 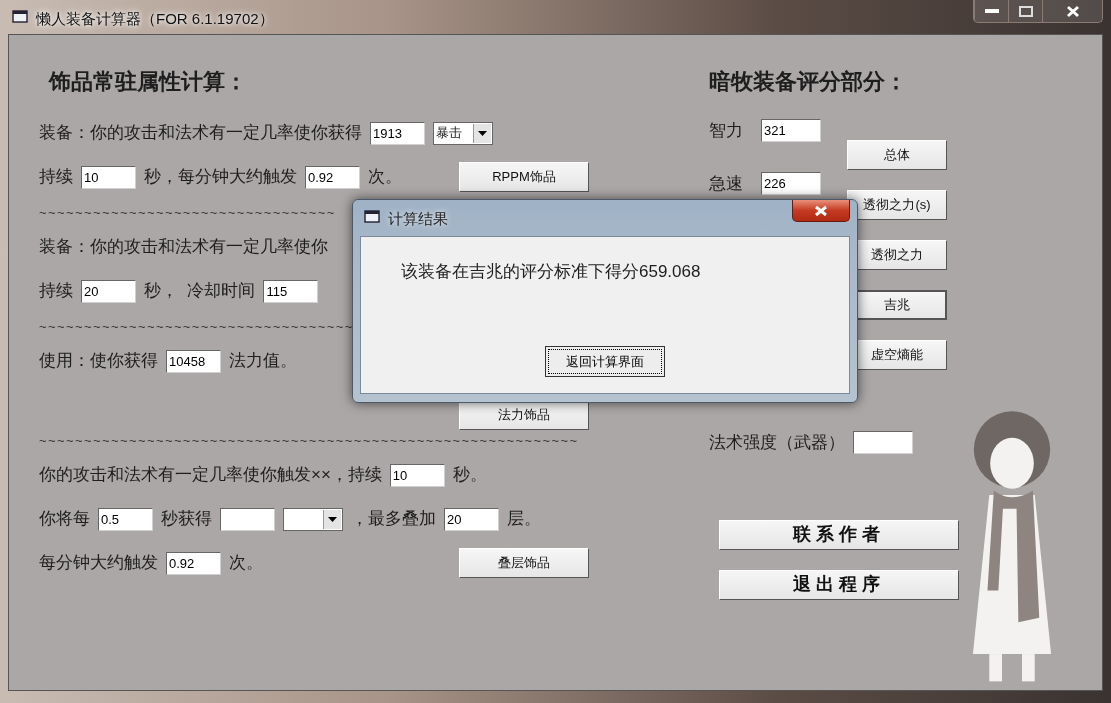 I want to click on section-heading: 饰品常驻属性计算：, so click(x=148, y=82).